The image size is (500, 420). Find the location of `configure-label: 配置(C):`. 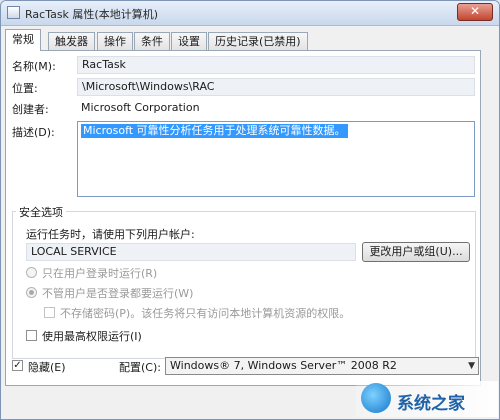

configure-label: 配置(C): is located at coordinates (140, 367).